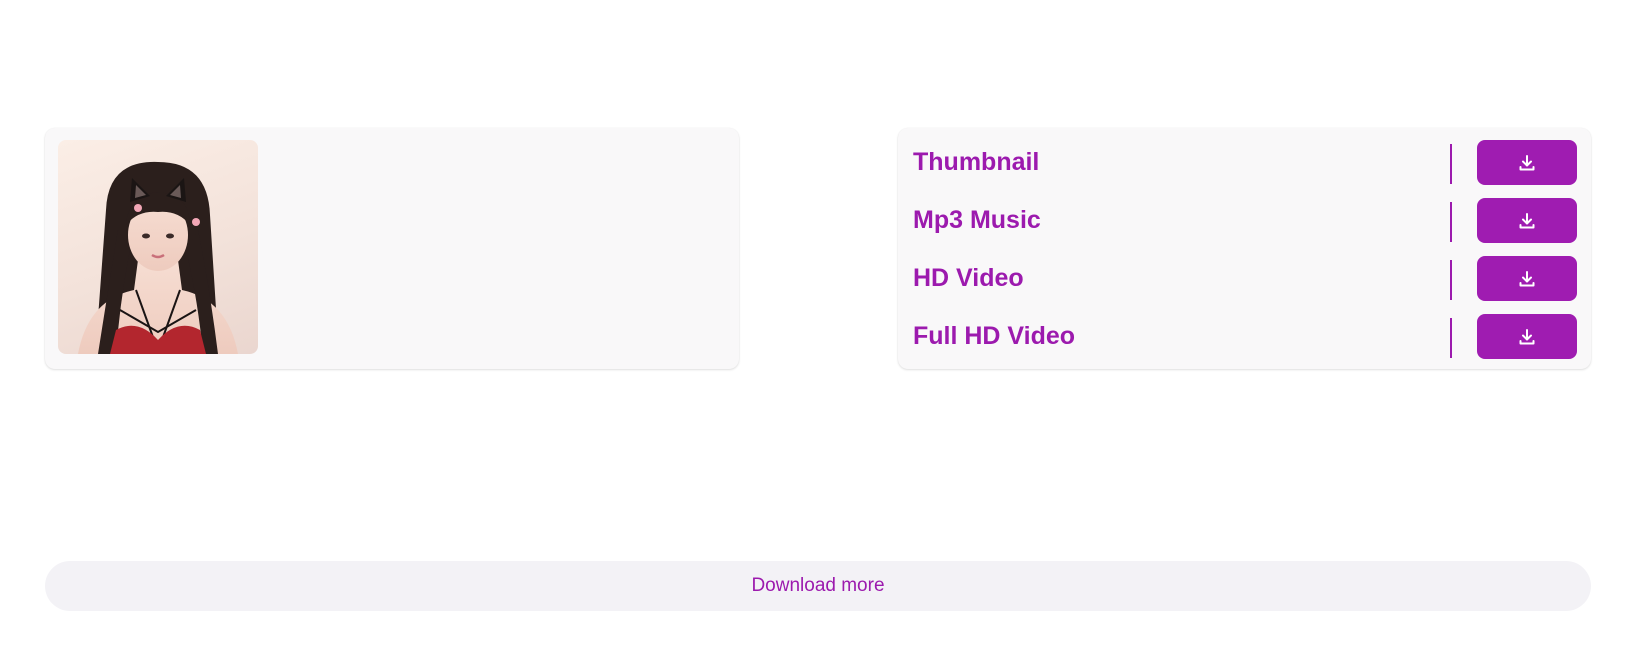  I want to click on option-label: Full HD Video, so click(994, 336).